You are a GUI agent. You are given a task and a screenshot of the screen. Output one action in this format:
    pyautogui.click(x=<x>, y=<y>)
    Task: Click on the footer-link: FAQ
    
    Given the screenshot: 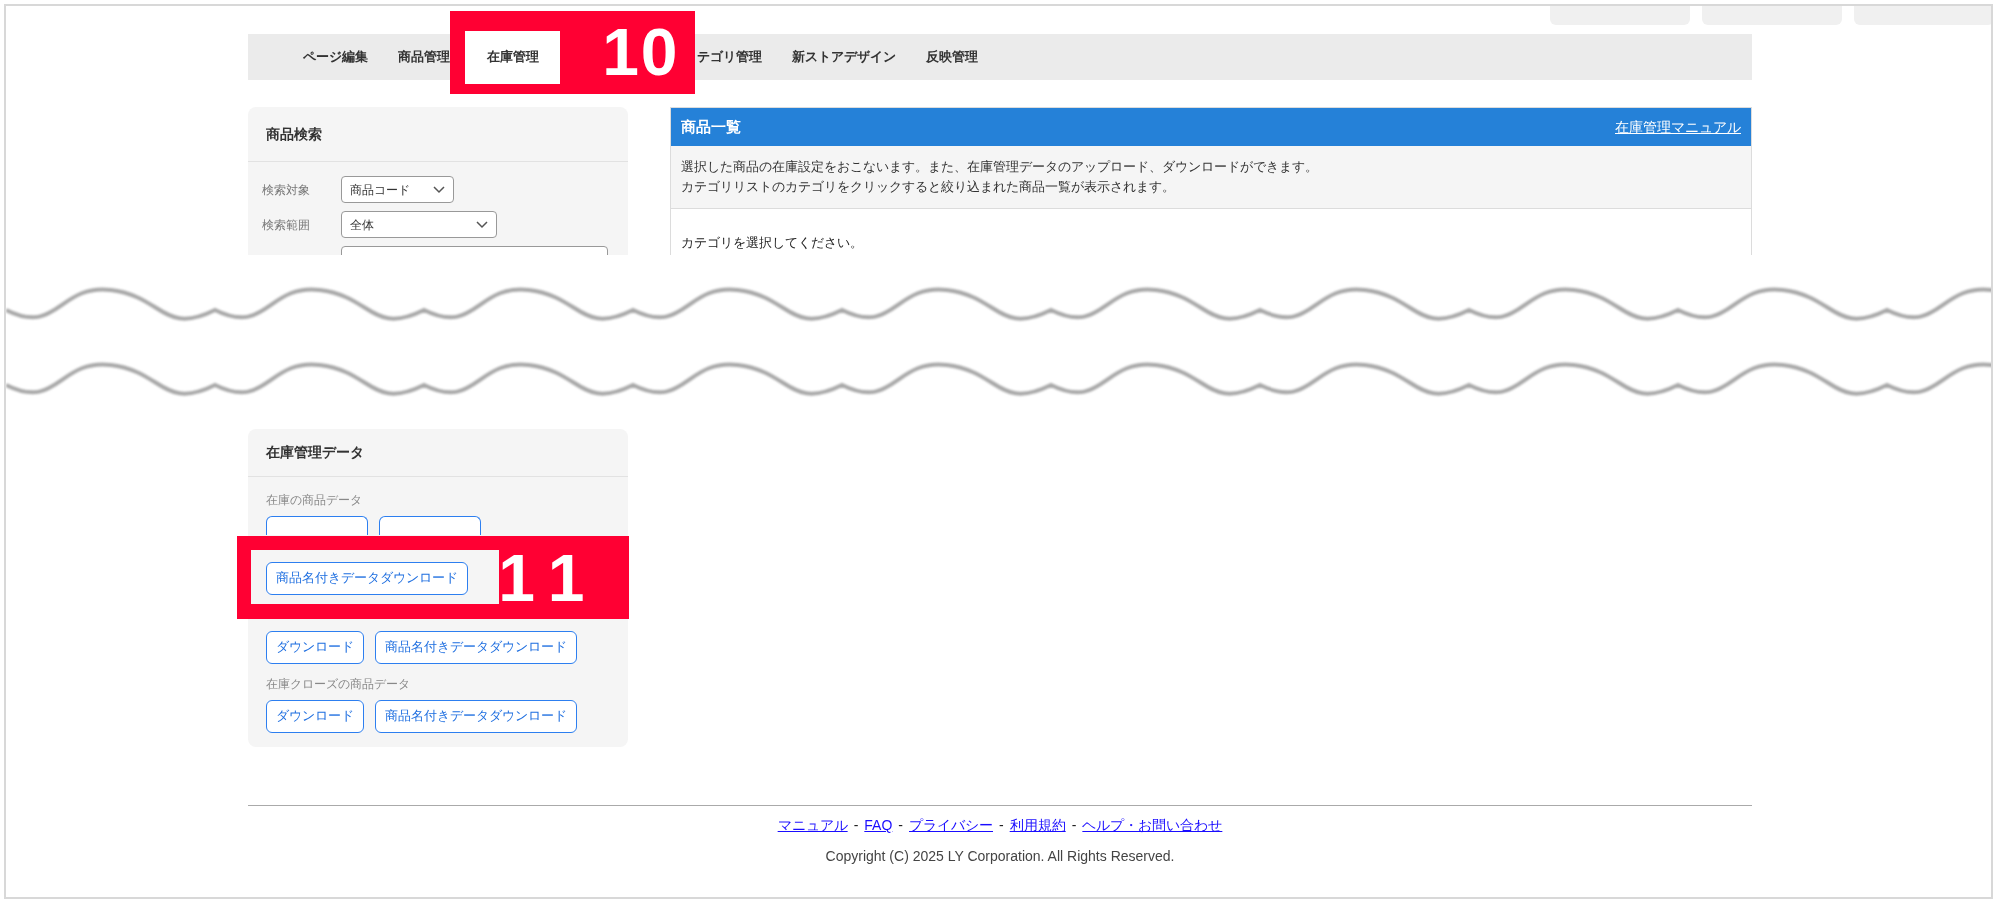 What is the action you would take?
    pyautogui.click(x=878, y=825)
    